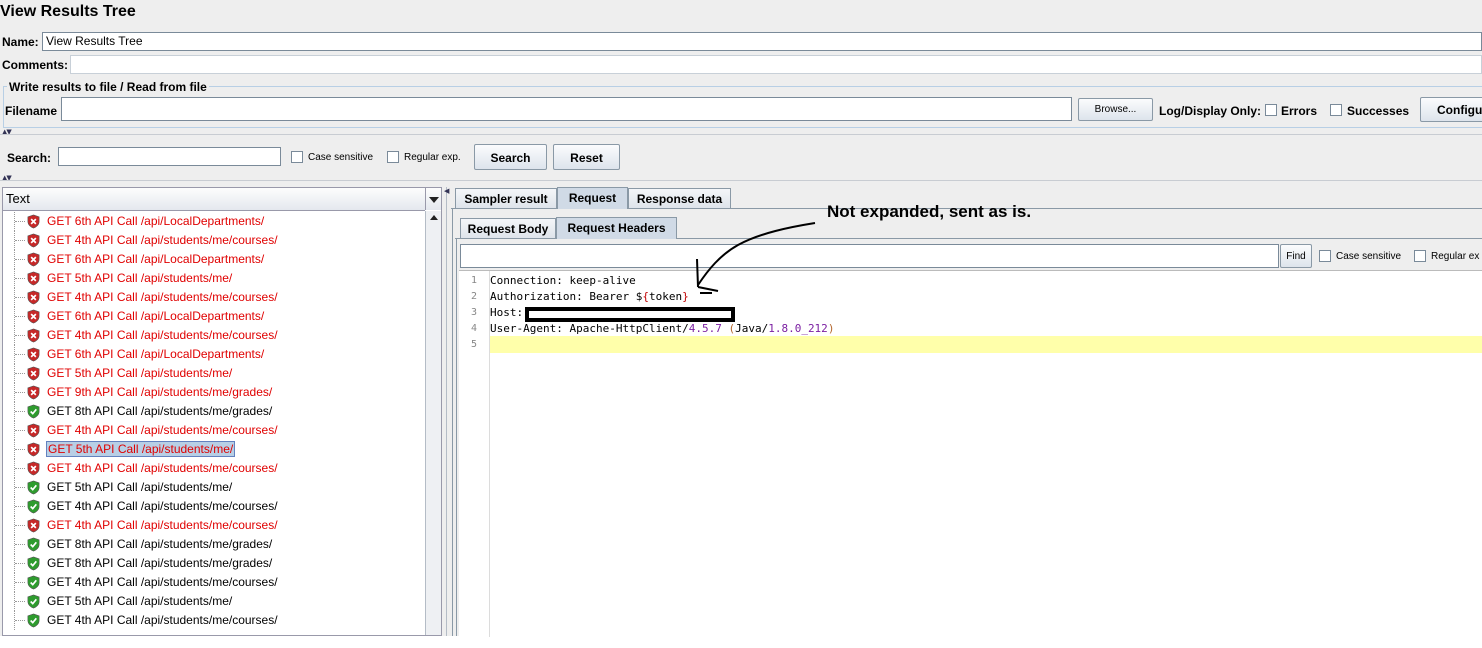 This screenshot has height=648, width=1482. Describe the element at coordinates (756, 258) in the screenshot. I see `annotation-arrow-icon` at that location.